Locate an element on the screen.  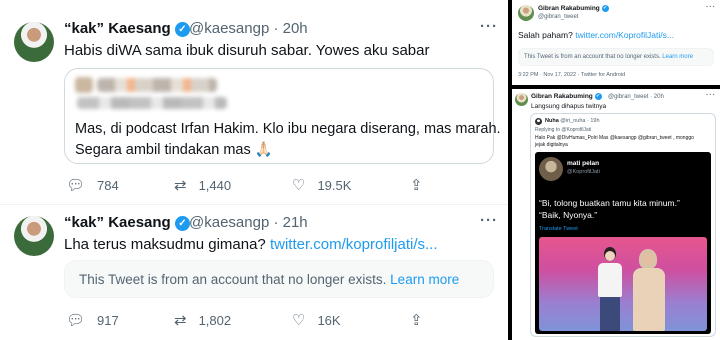
reply-count: 784 is located at coordinates (108, 185).